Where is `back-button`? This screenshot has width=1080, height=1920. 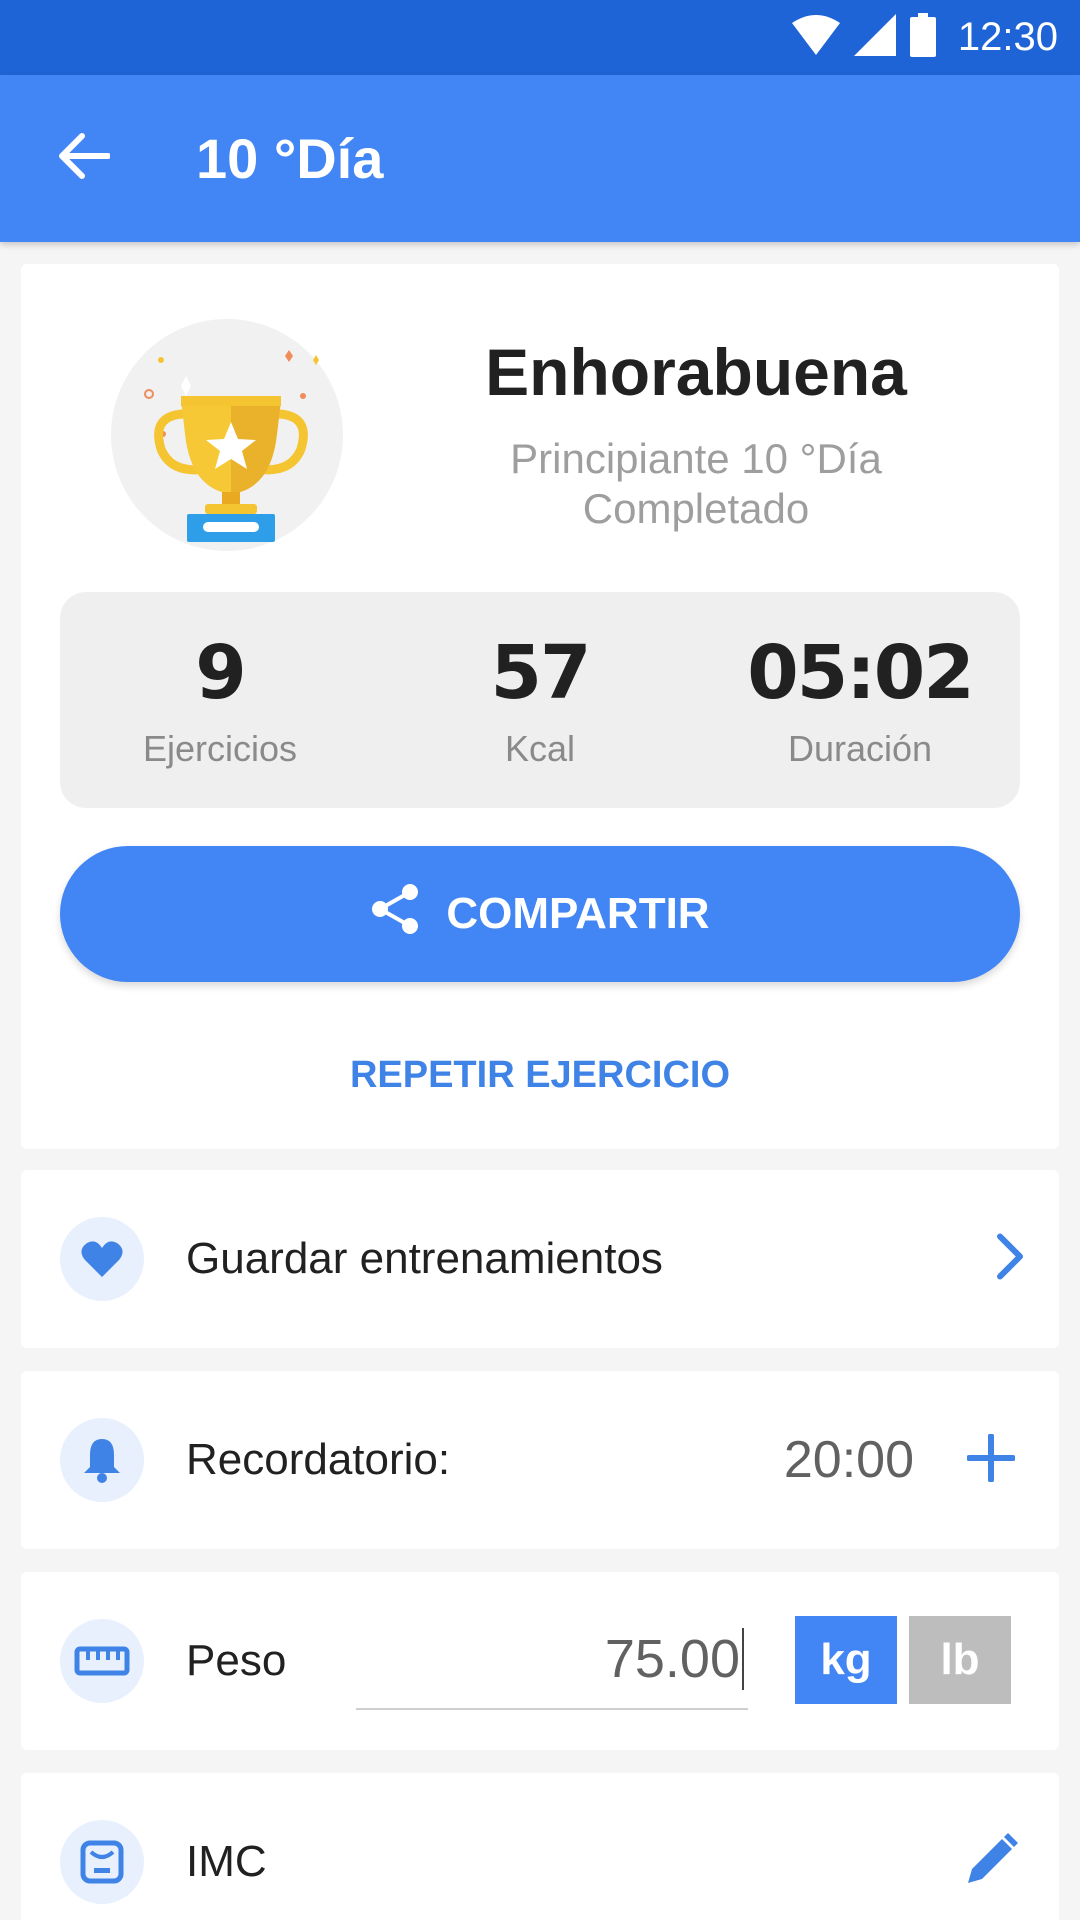
back-button is located at coordinates (84, 159).